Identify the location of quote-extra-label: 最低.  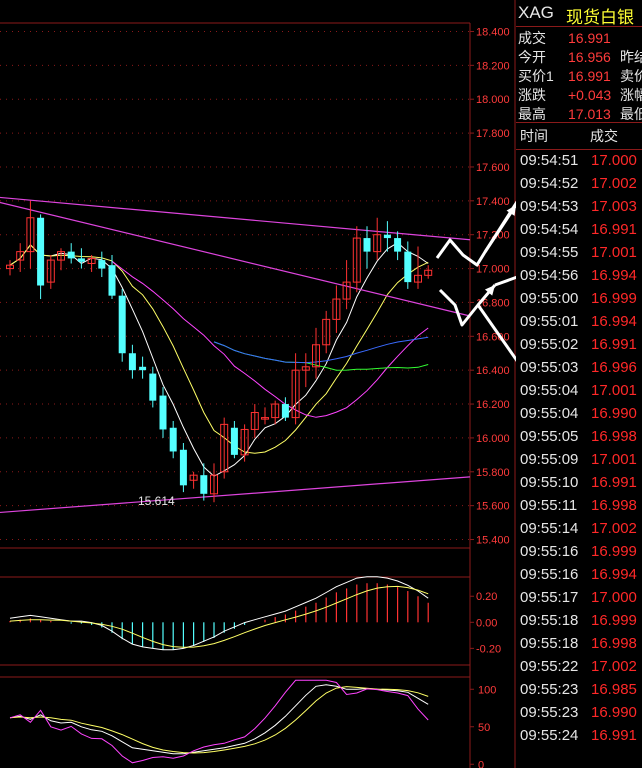
(631, 114).